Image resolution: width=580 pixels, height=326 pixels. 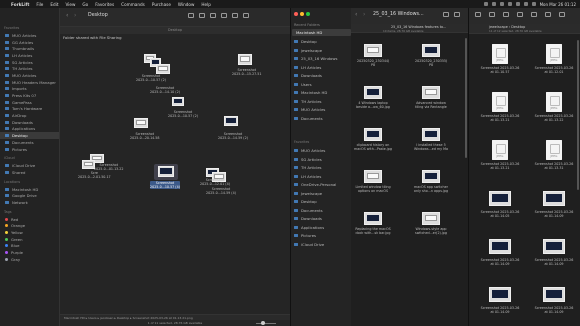 What do you see at coordinates (221, 191) in the screenshot?
I see `file-label: Screenshot 2025-0...14.59 (4)` at bounding box center [221, 191].